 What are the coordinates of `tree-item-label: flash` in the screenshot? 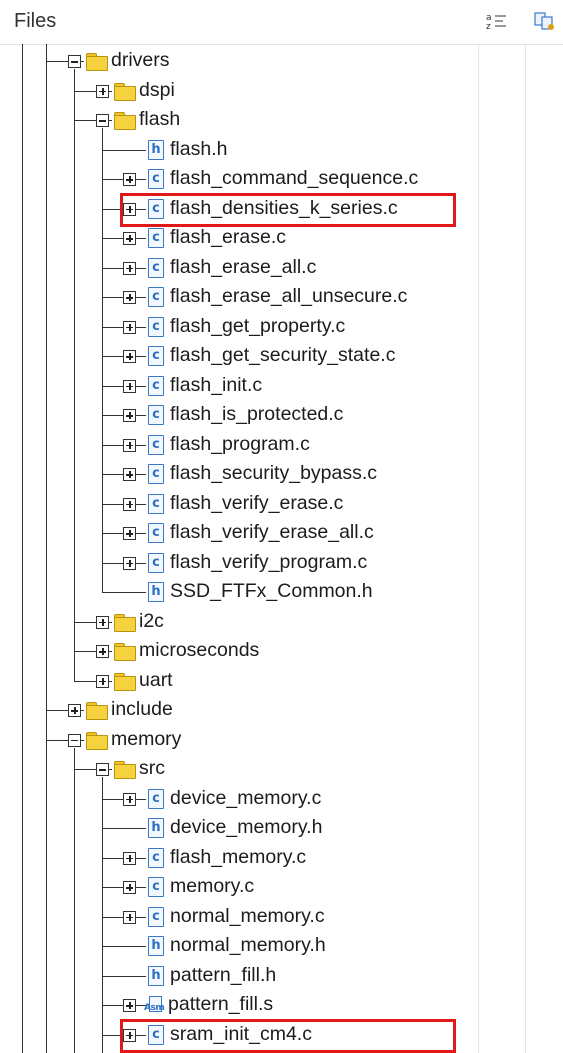 It's located at (159, 119).